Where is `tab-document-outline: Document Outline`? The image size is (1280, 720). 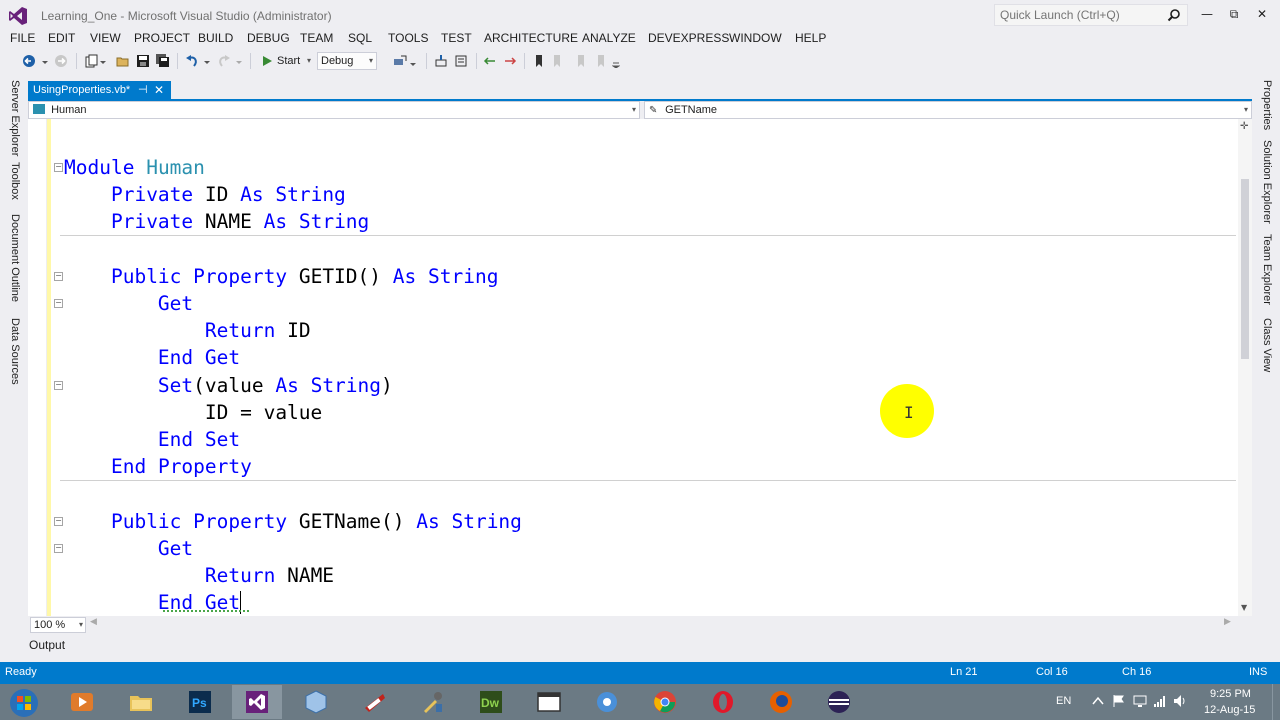
tab-document-outline: Document Outline is located at coordinates (15, 258).